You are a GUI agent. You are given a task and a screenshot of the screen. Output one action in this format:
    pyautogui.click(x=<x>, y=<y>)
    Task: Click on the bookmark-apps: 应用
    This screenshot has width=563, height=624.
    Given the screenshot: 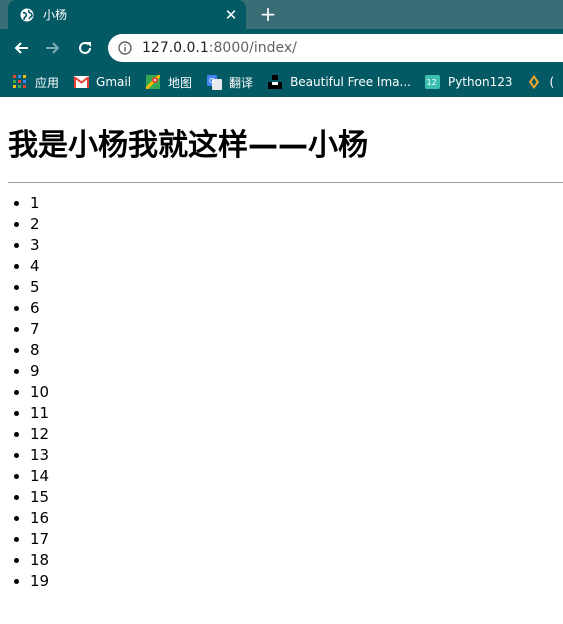 What is the action you would take?
    pyautogui.click(x=35, y=82)
    